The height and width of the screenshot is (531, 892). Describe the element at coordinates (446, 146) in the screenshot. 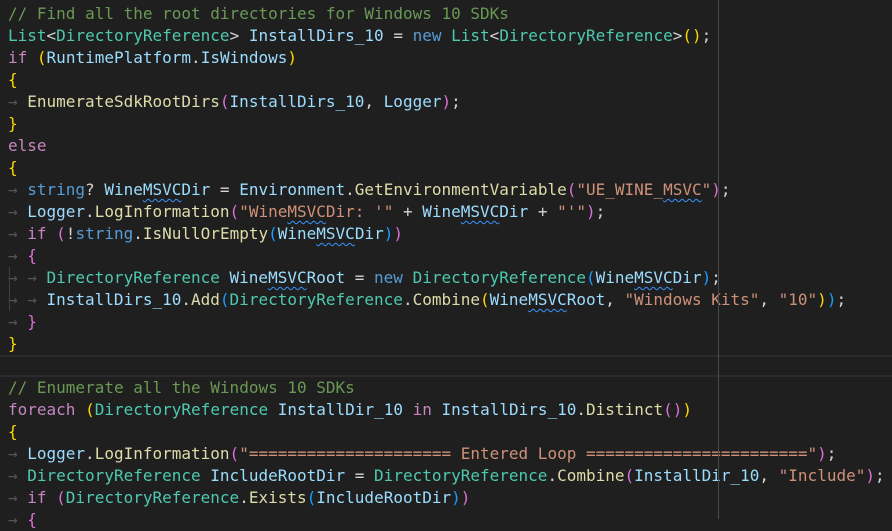

I see `code-line: else` at that location.